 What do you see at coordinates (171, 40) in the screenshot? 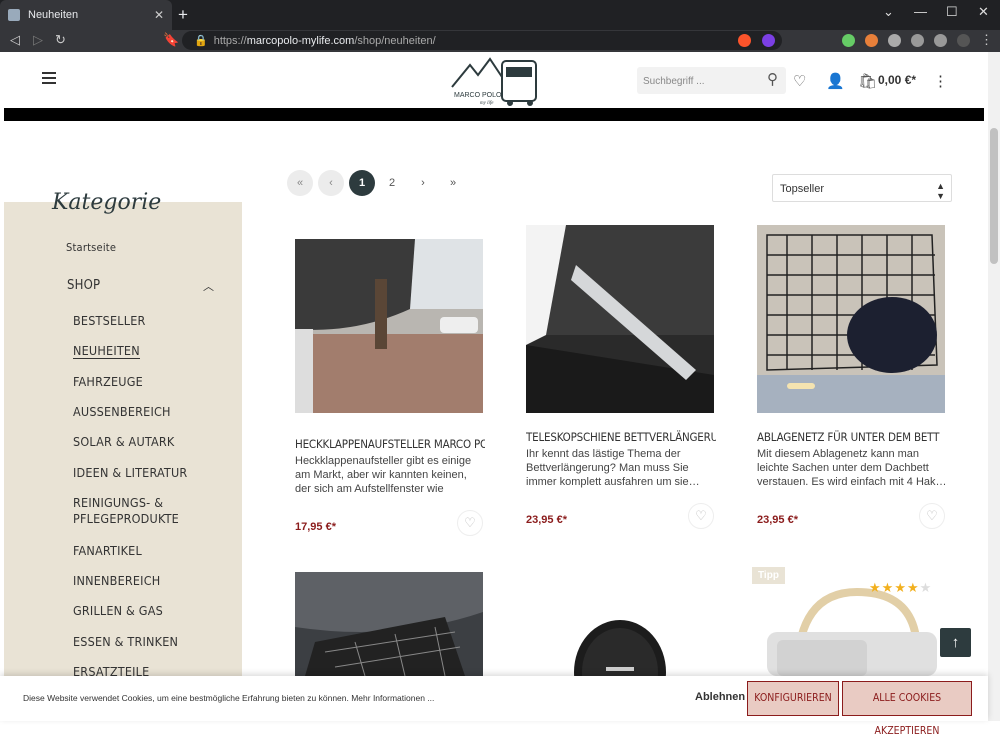
I see `bookmark-icon: 🔖` at bounding box center [171, 40].